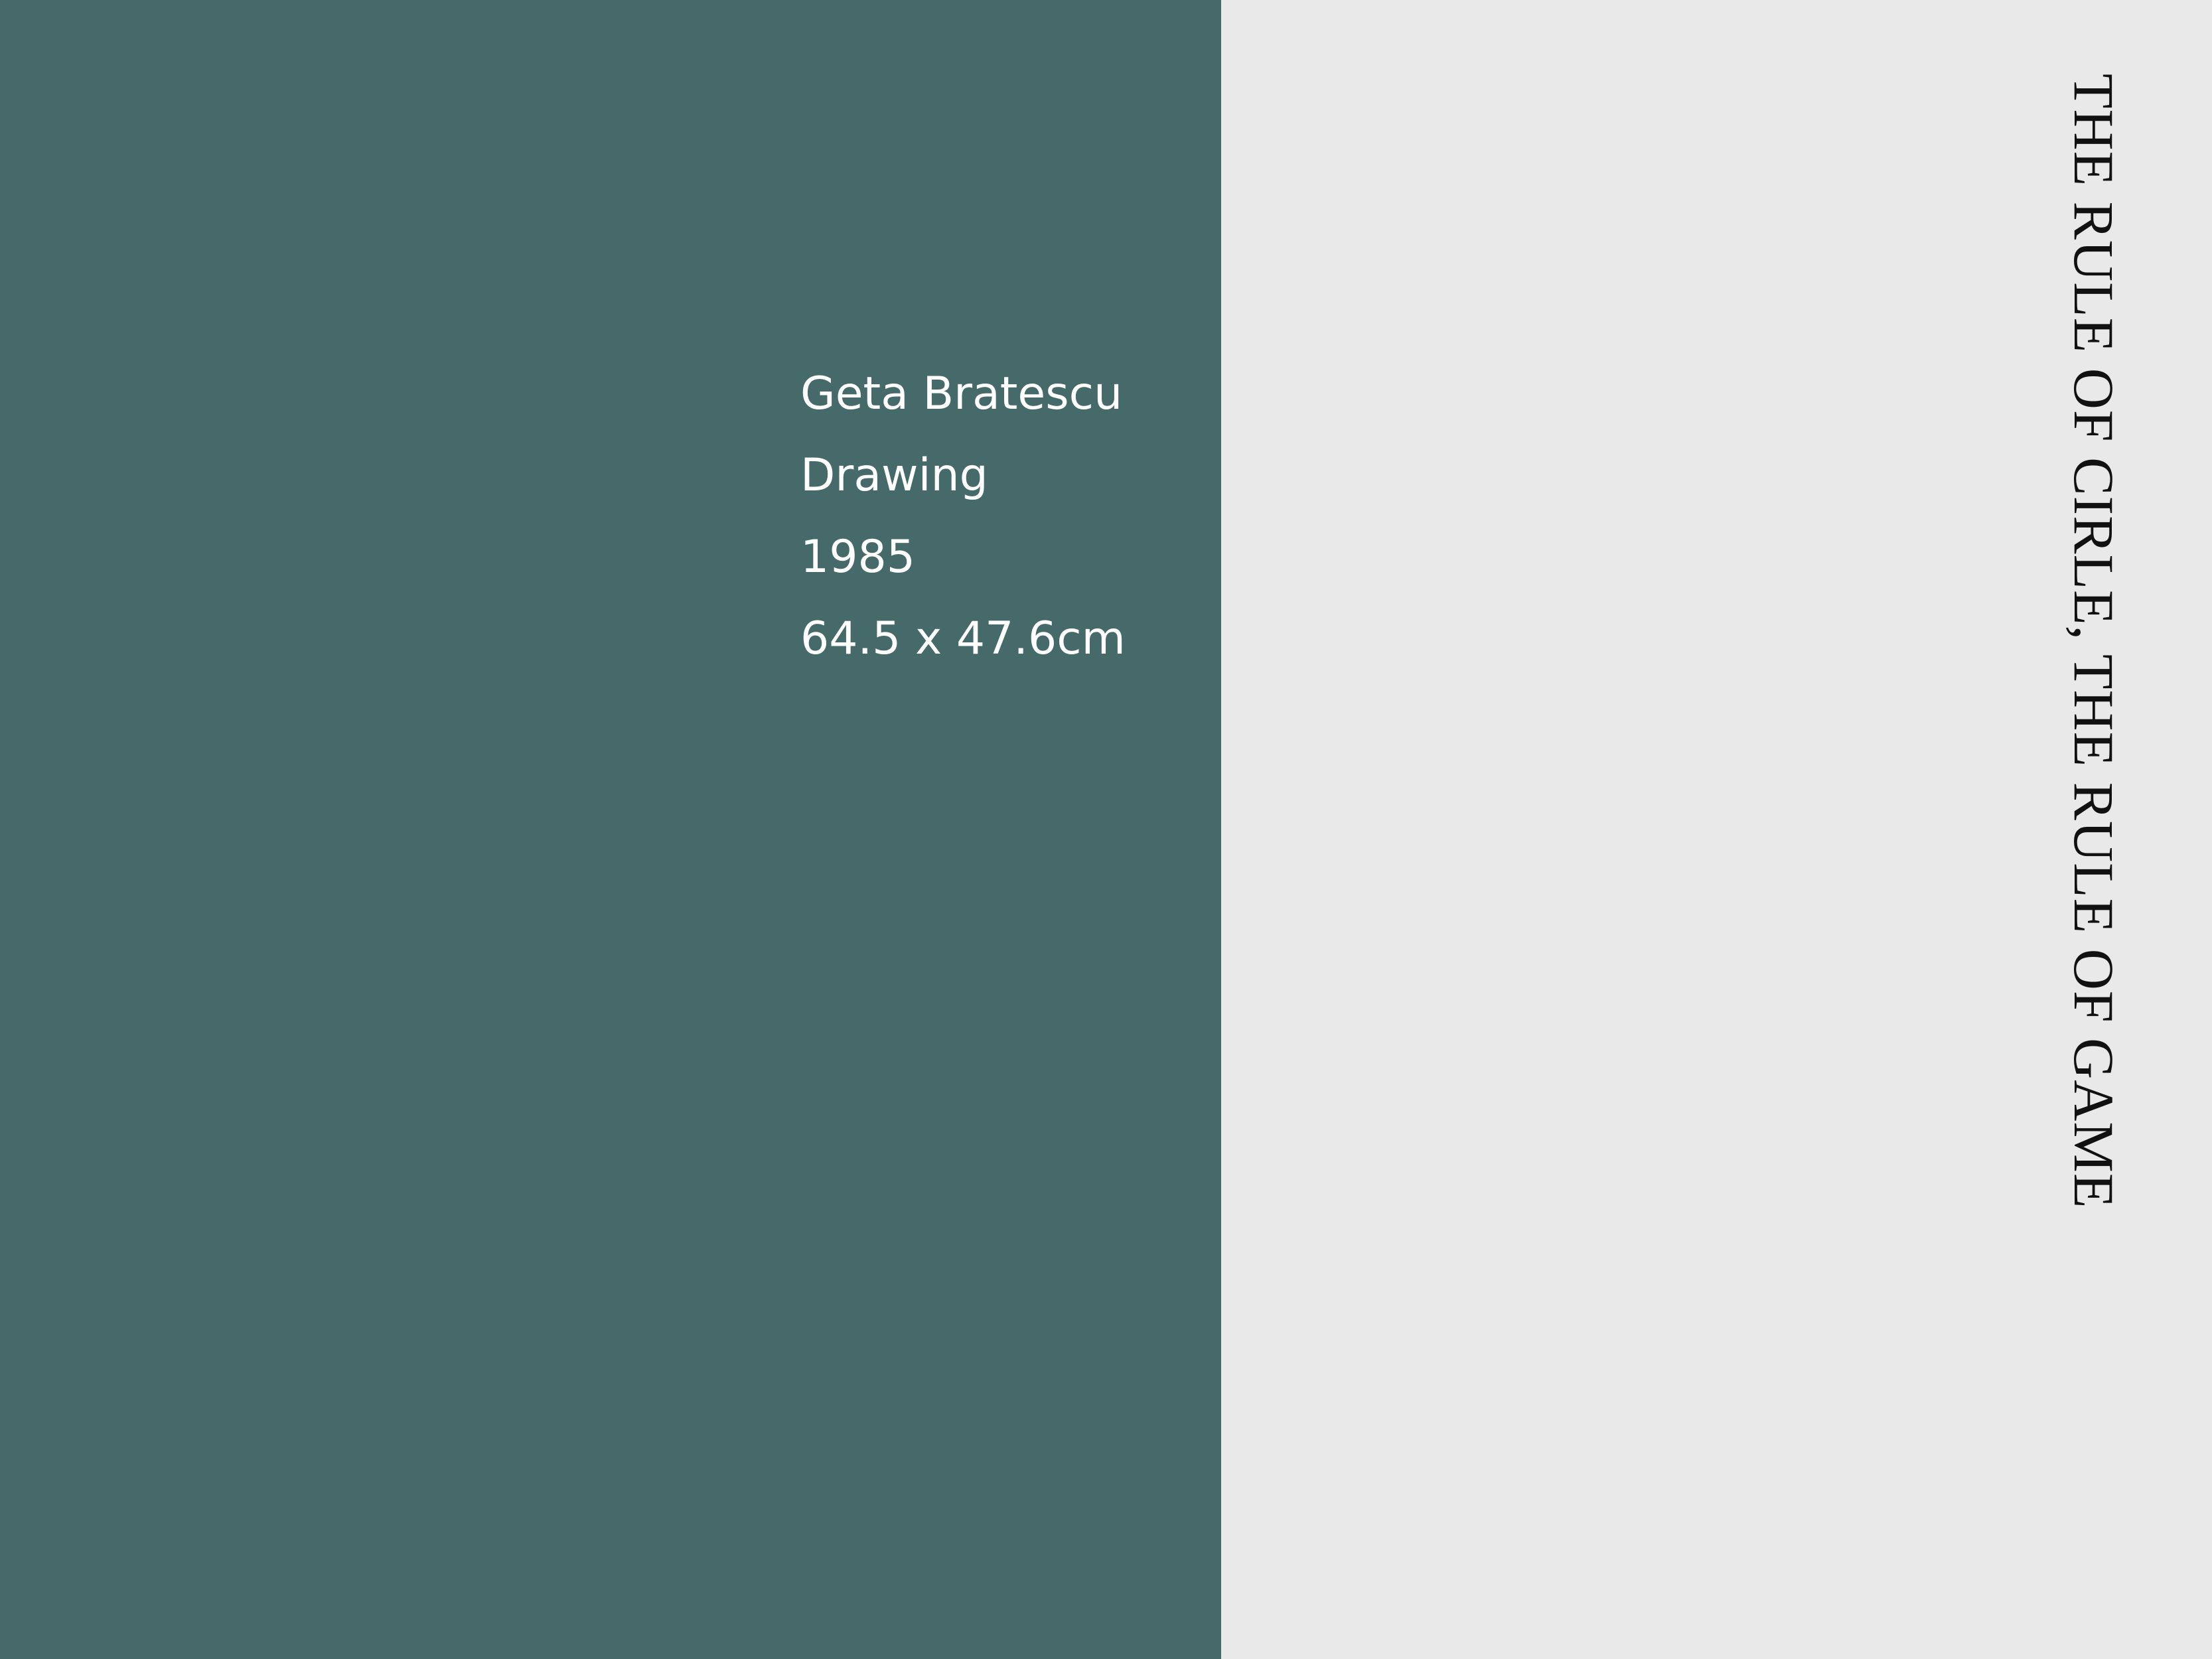  What do you see at coordinates (858, 557) in the screenshot?
I see `artwork-year: 1985` at bounding box center [858, 557].